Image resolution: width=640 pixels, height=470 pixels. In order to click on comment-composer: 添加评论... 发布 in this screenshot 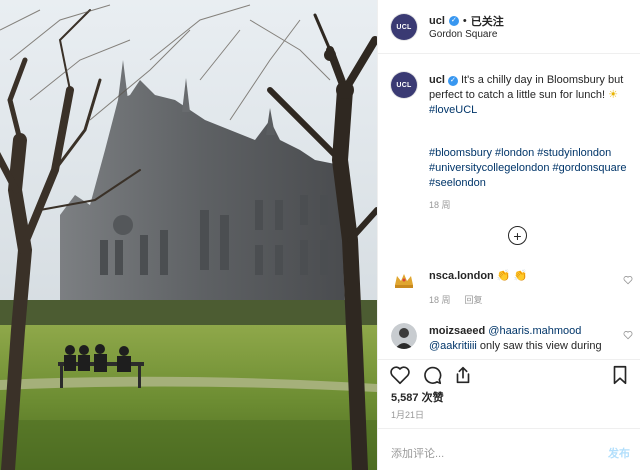, I will do `click(509, 449)`.